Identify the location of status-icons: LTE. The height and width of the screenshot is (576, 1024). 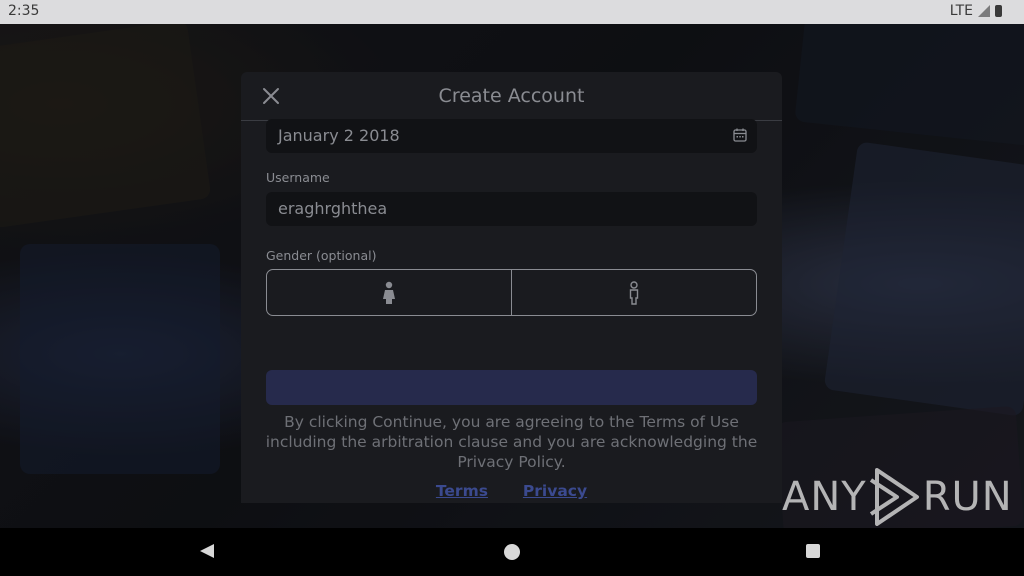
(976, 11).